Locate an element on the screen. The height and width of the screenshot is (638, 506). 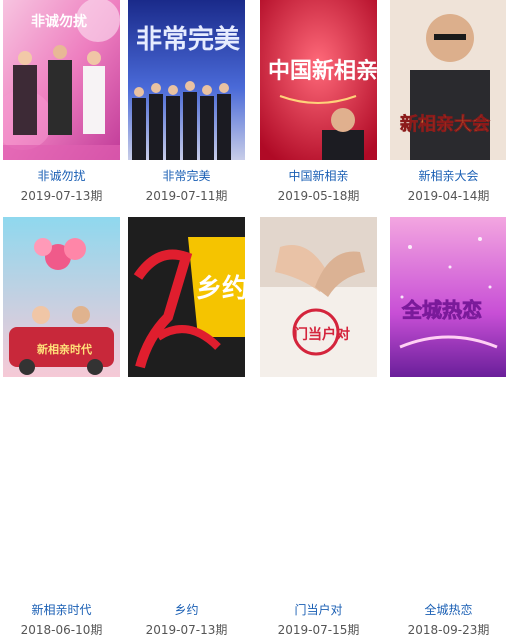
episode-date: 2019-05-18期 is located at coordinates (318, 196).